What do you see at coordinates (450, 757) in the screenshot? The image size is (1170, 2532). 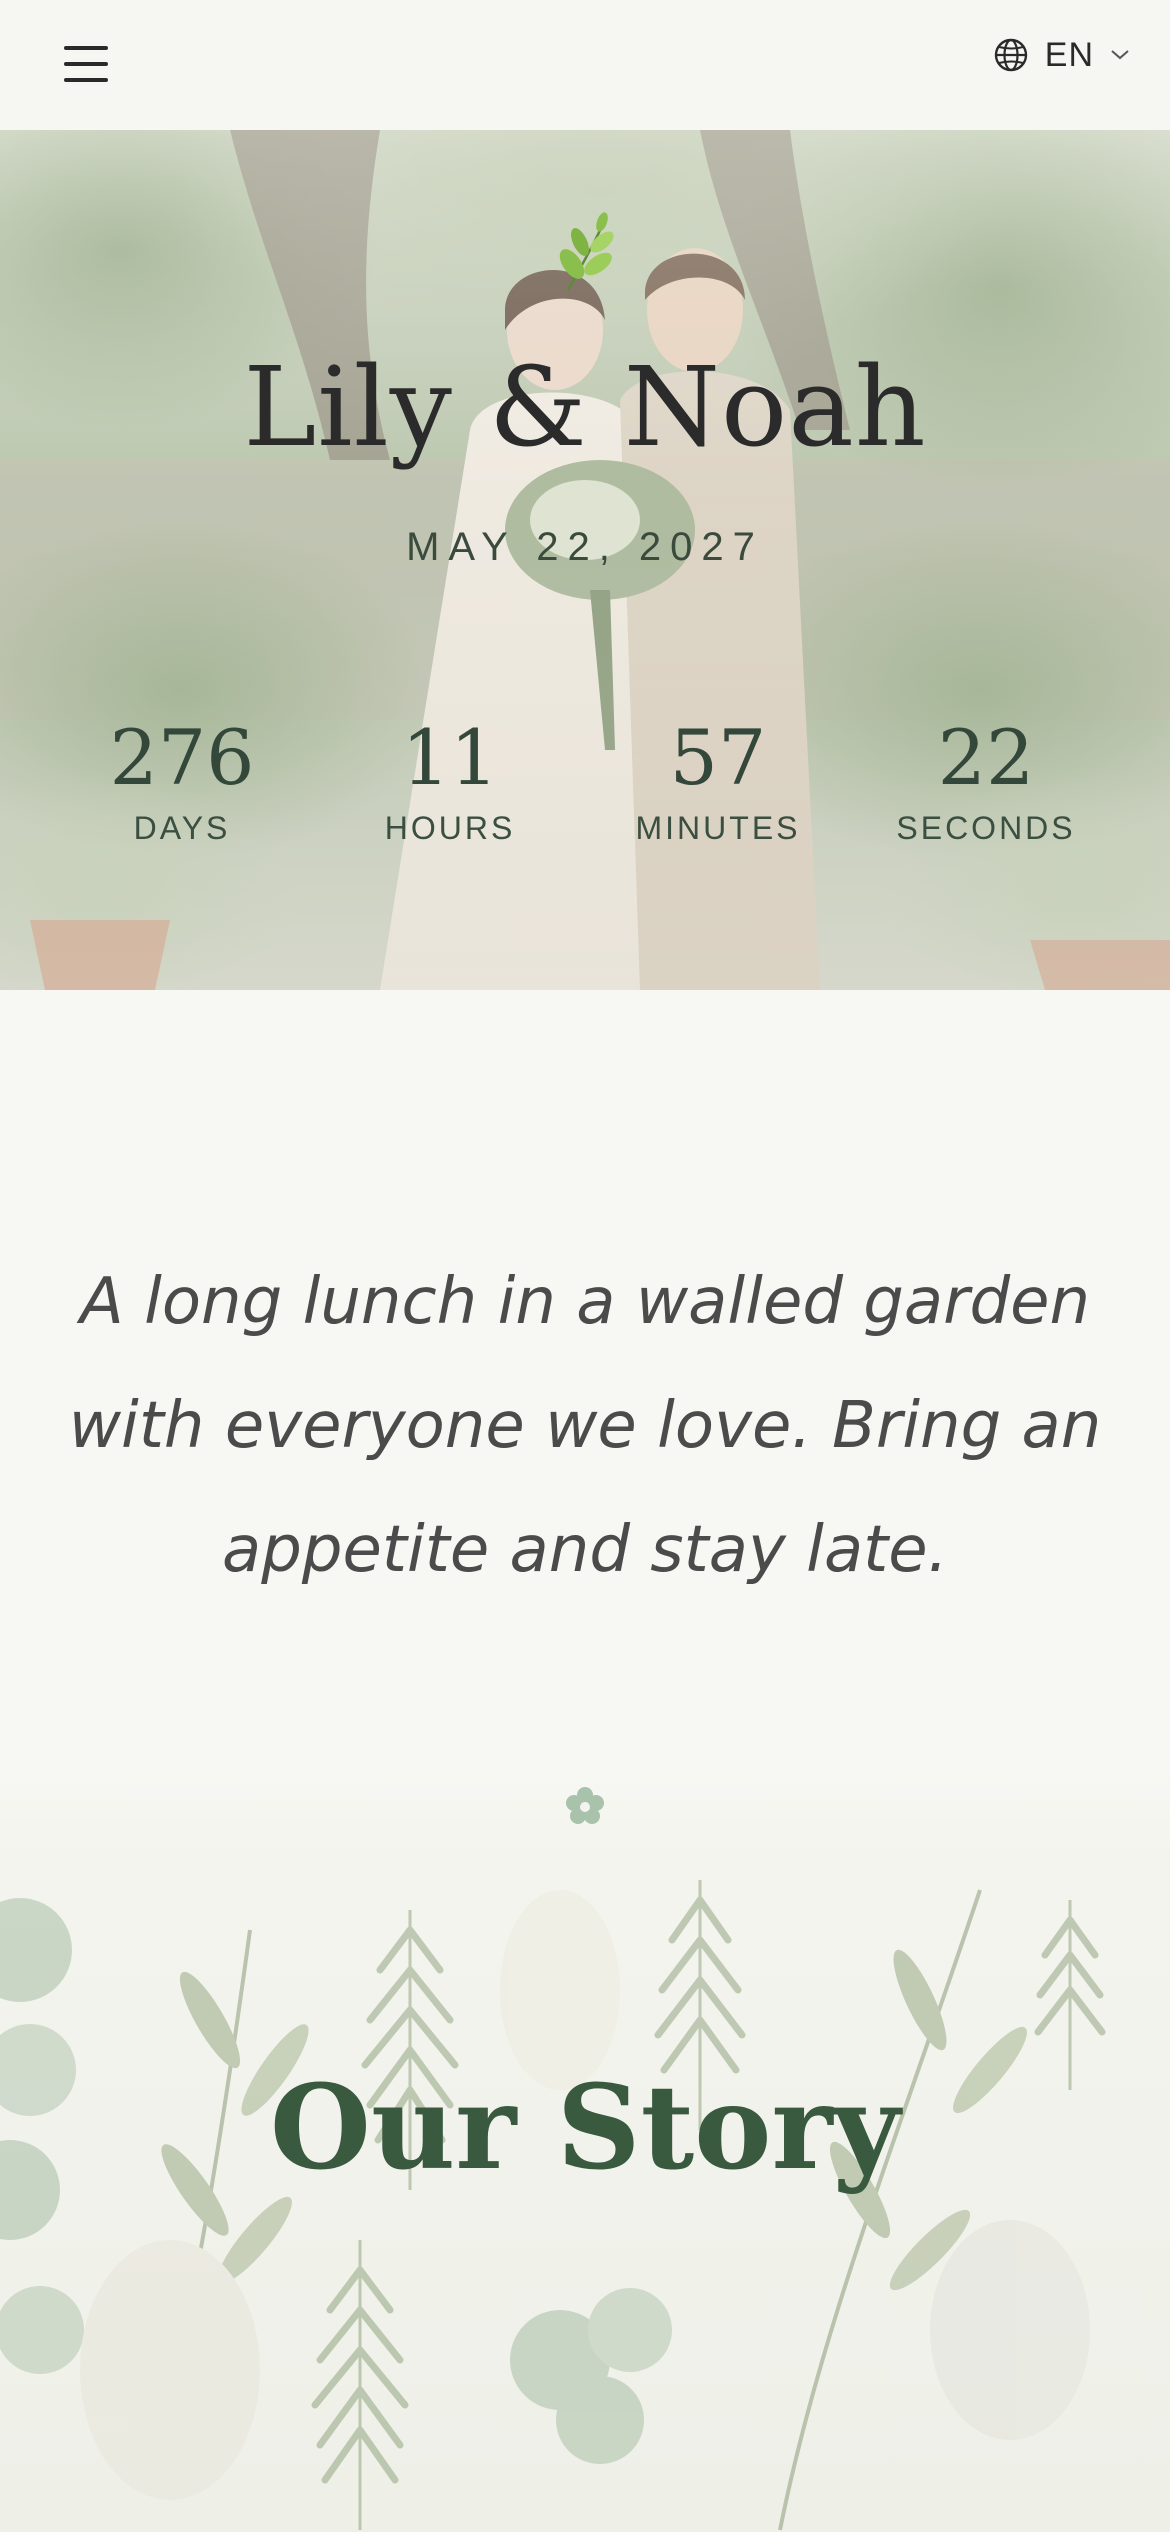 I see `countdown-value: 11` at bounding box center [450, 757].